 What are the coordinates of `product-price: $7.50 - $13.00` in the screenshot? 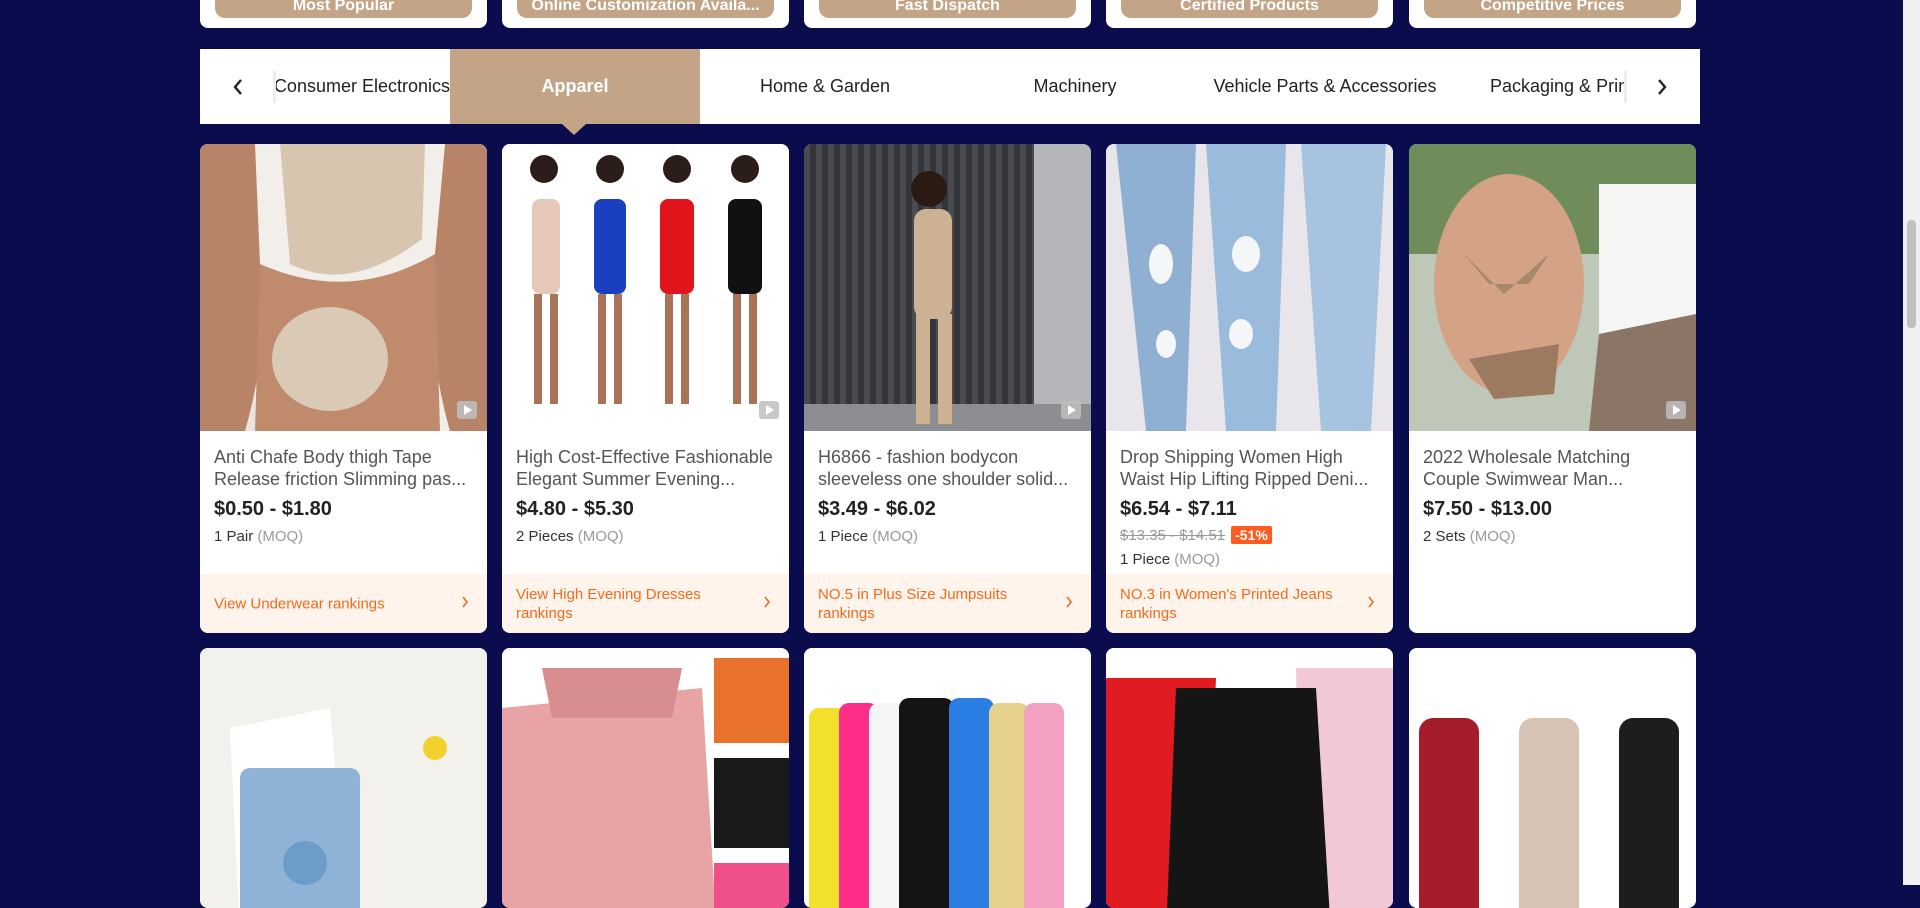 It's located at (1487, 509).